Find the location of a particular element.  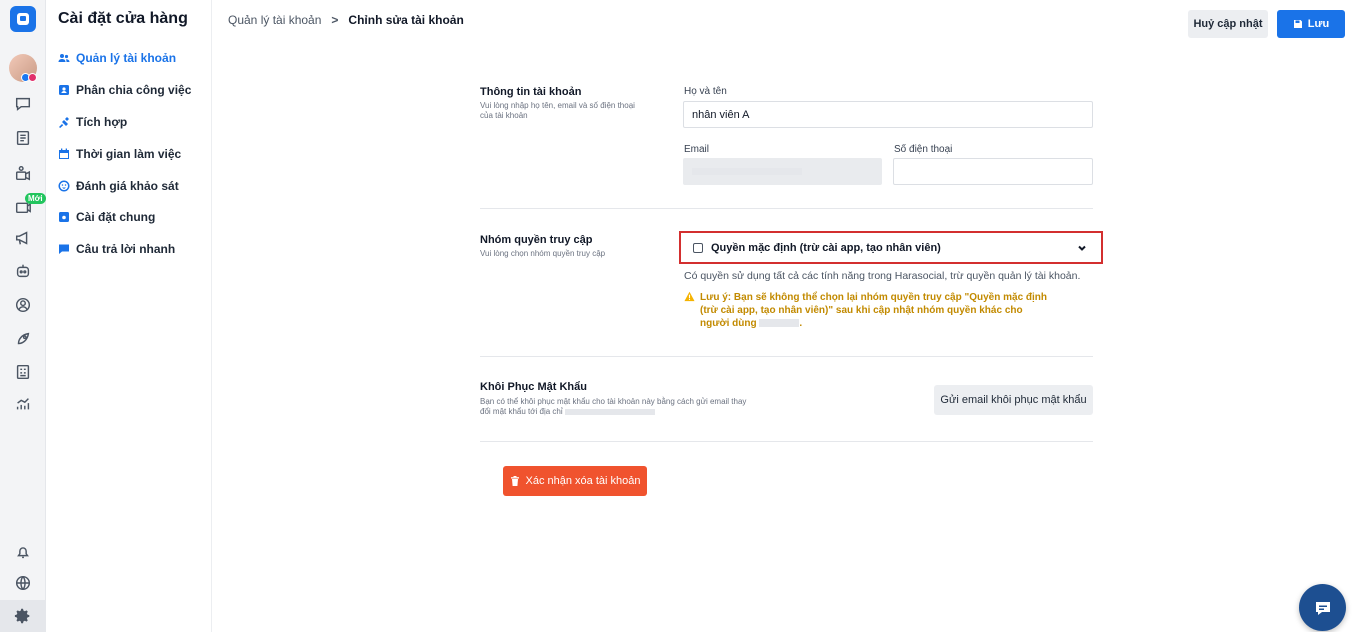

save-label: Lưu is located at coordinates (1318, 24).